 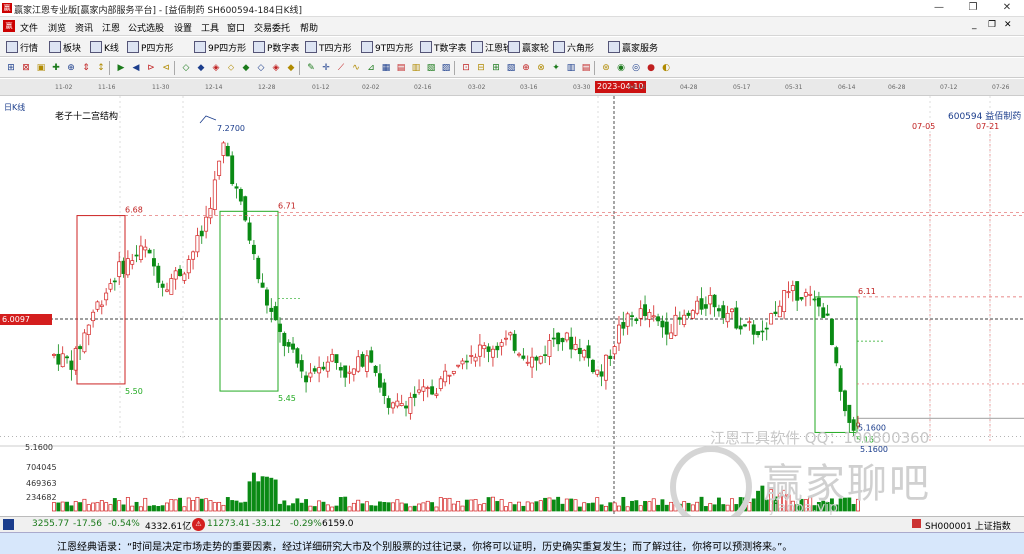 What do you see at coordinates (309, 27) in the screenshot?
I see `menu-help: 帮助` at bounding box center [309, 27].